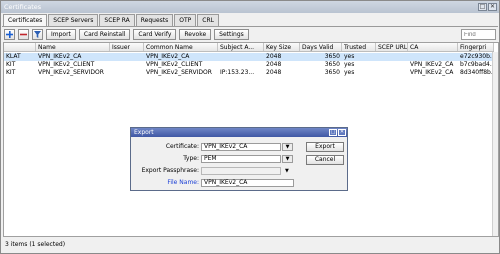  Describe the element at coordinates (13, 56) in the screenshot. I see `cell-flags: KLAT` at that location.